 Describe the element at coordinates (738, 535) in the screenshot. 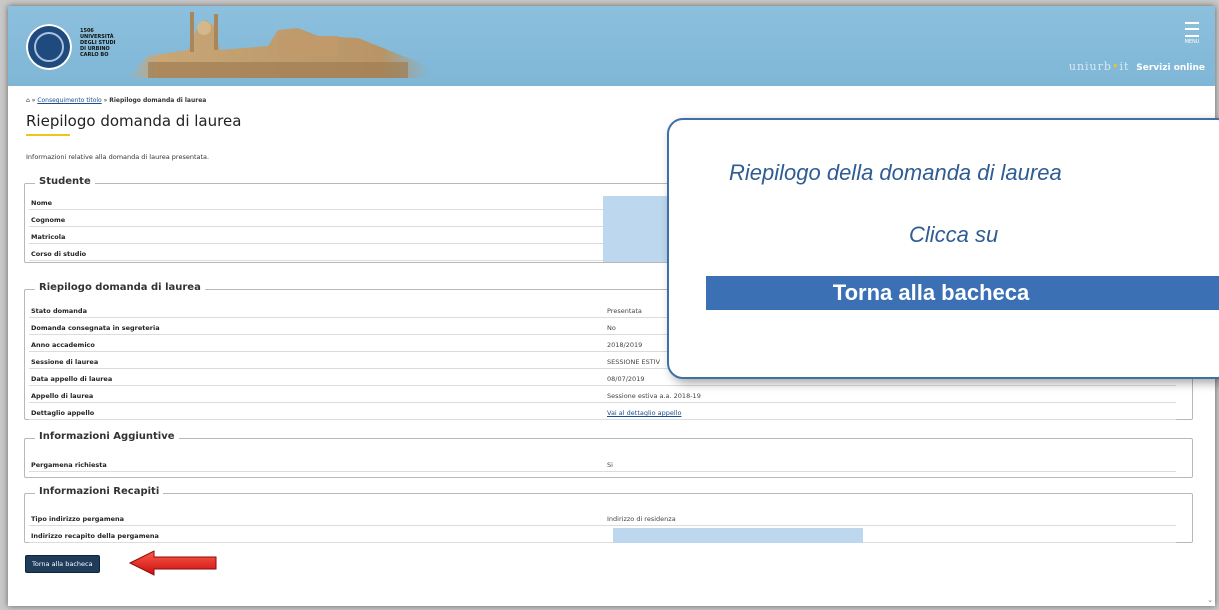

I see `redacted-address` at that location.